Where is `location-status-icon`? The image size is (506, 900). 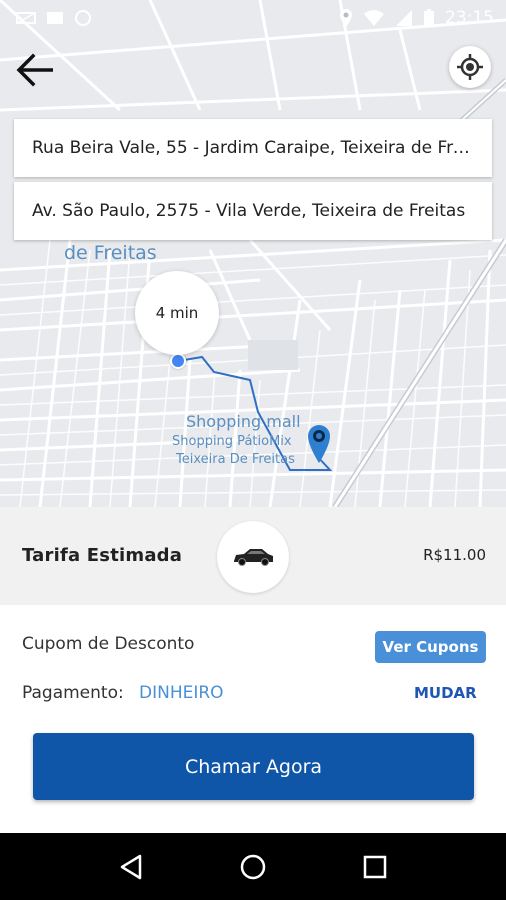
location-status-icon is located at coordinates (346, 18).